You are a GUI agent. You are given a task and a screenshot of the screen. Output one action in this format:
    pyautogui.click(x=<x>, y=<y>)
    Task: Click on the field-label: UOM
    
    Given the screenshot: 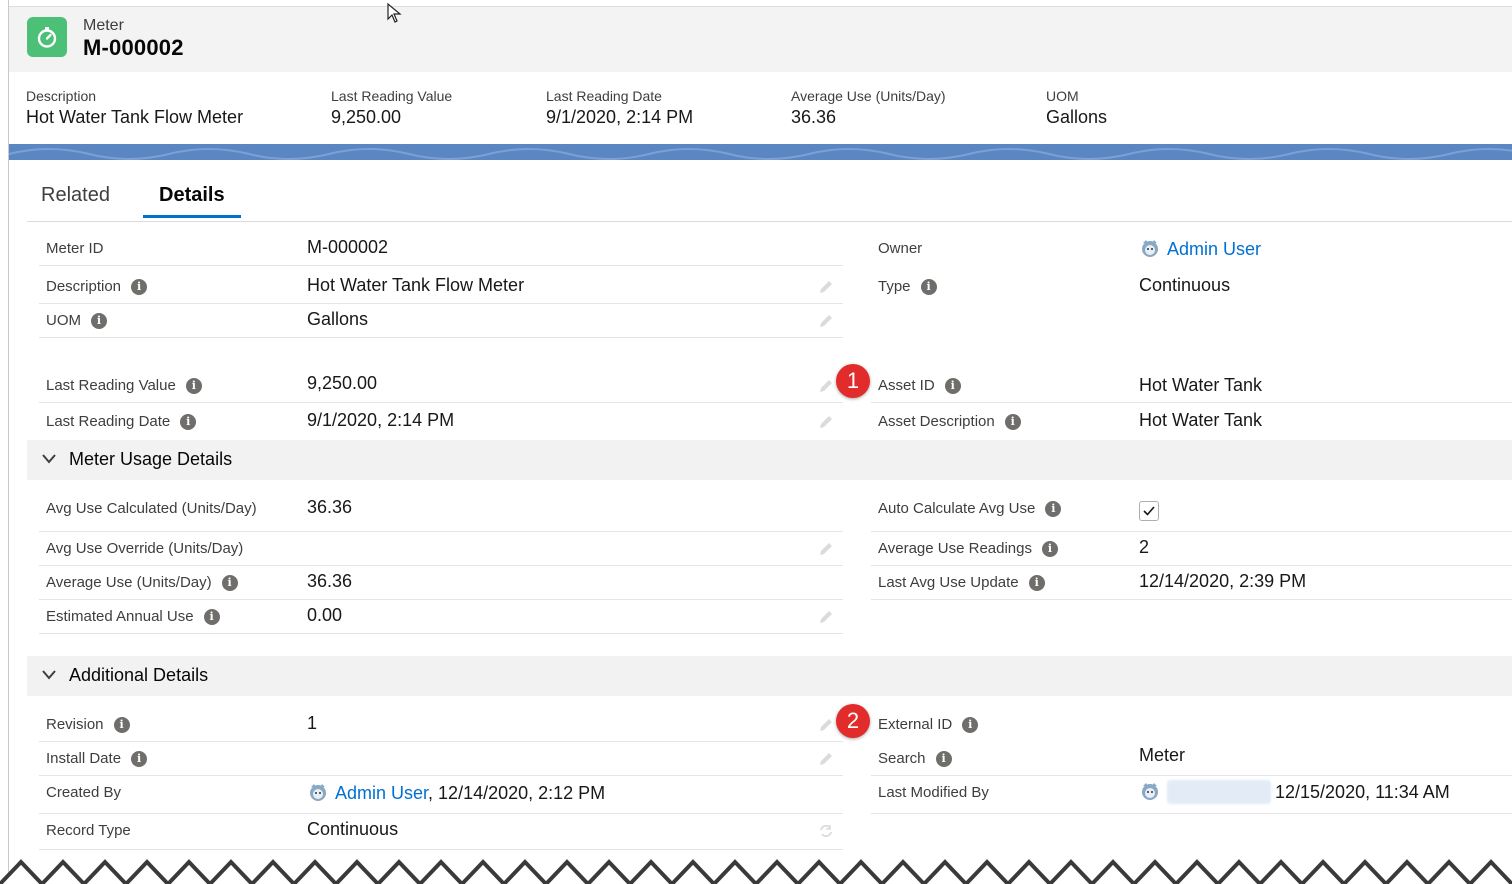 What is the action you would take?
    pyautogui.click(x=63, y=320)
    